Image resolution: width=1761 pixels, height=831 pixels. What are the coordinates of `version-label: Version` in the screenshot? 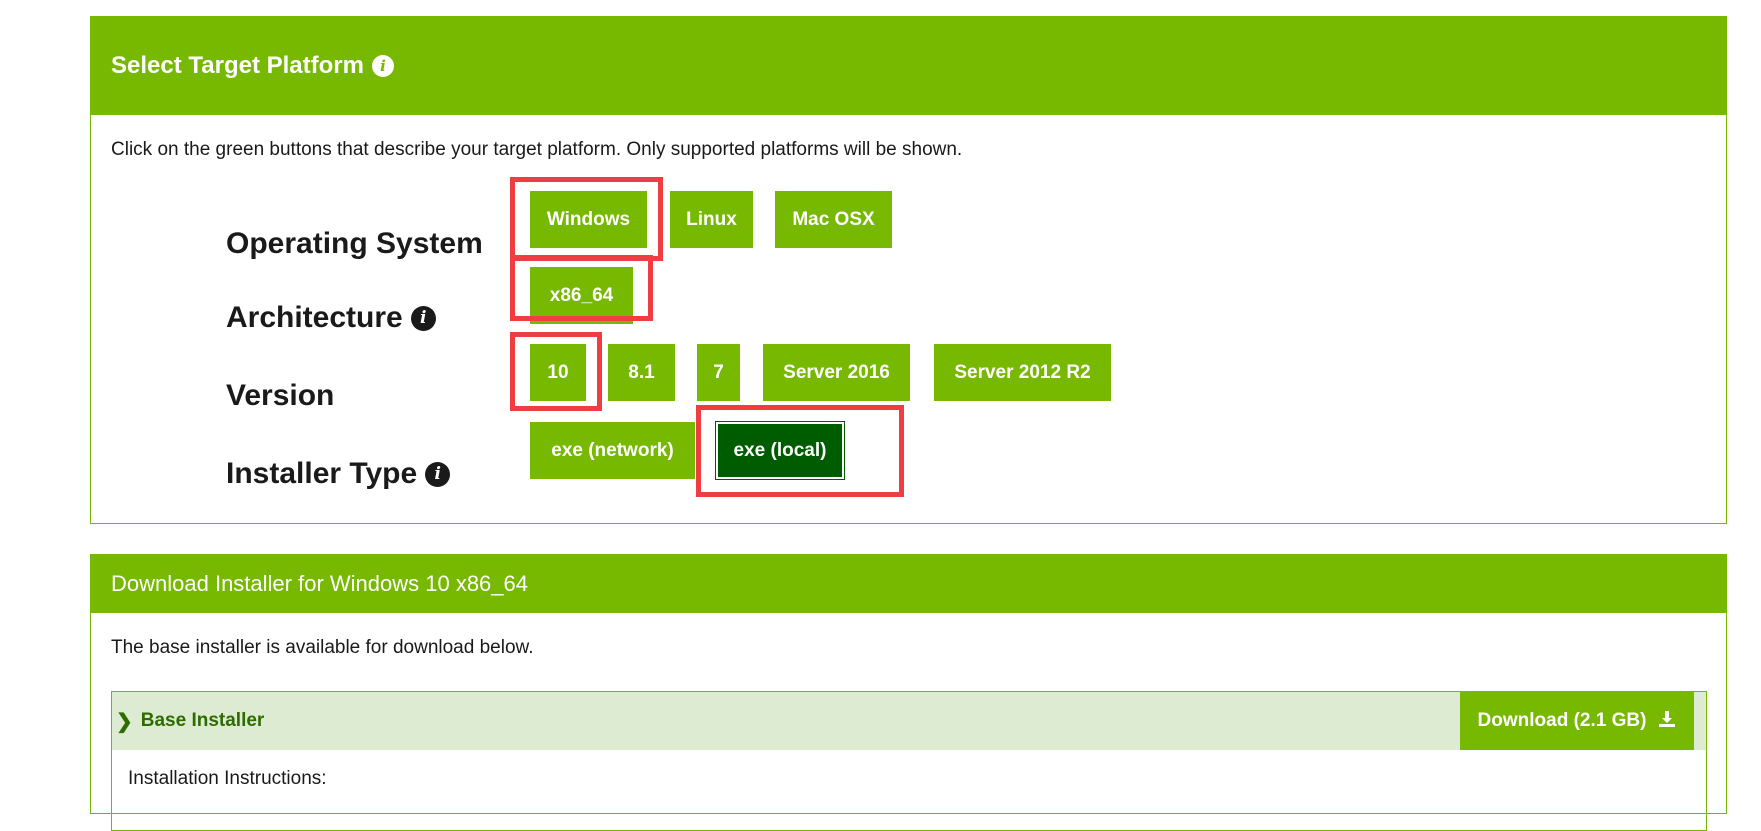 It's located at (280, 396).